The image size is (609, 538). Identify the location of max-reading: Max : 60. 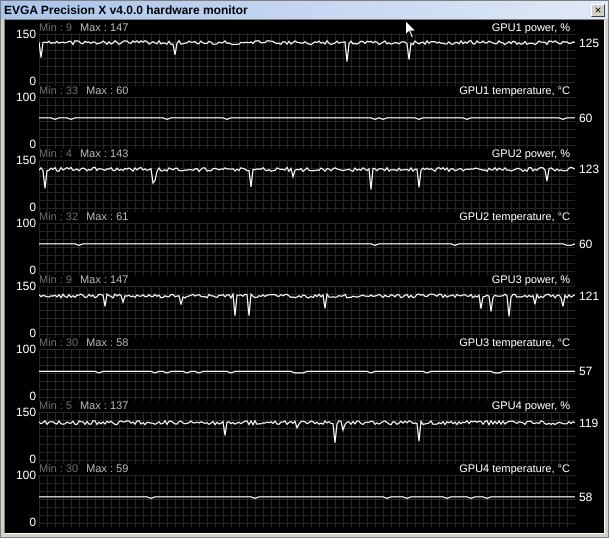
(107, 91).